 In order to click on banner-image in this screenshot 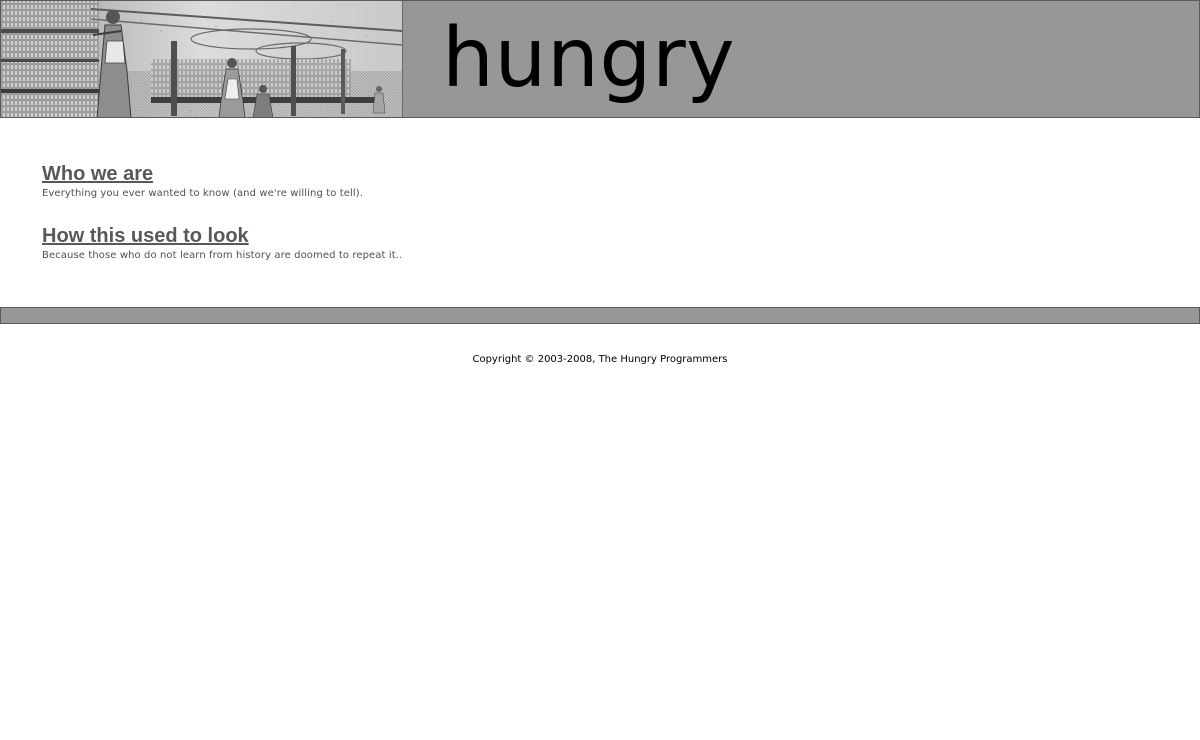, I will do `click(202, 59)`.